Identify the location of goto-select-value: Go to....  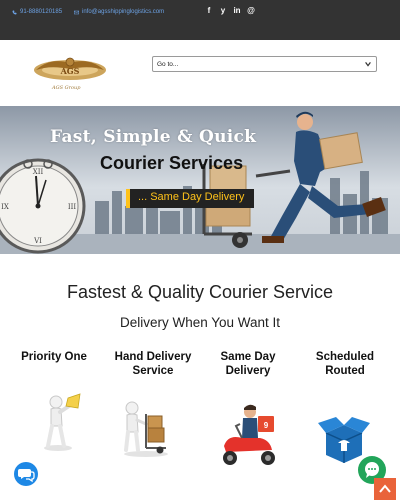
(168, 64).